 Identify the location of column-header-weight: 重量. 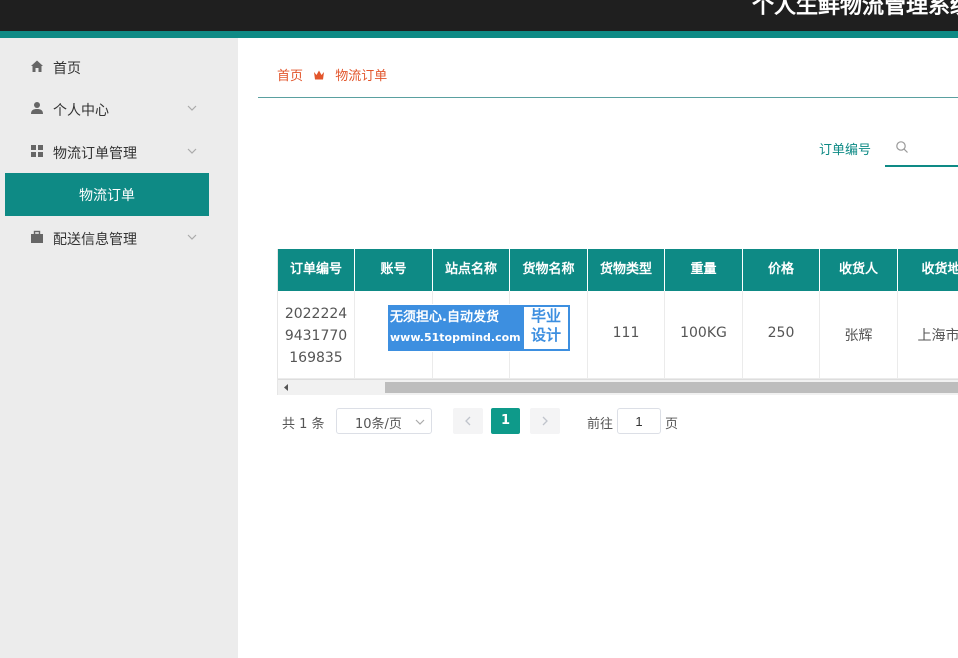
(704, 270).